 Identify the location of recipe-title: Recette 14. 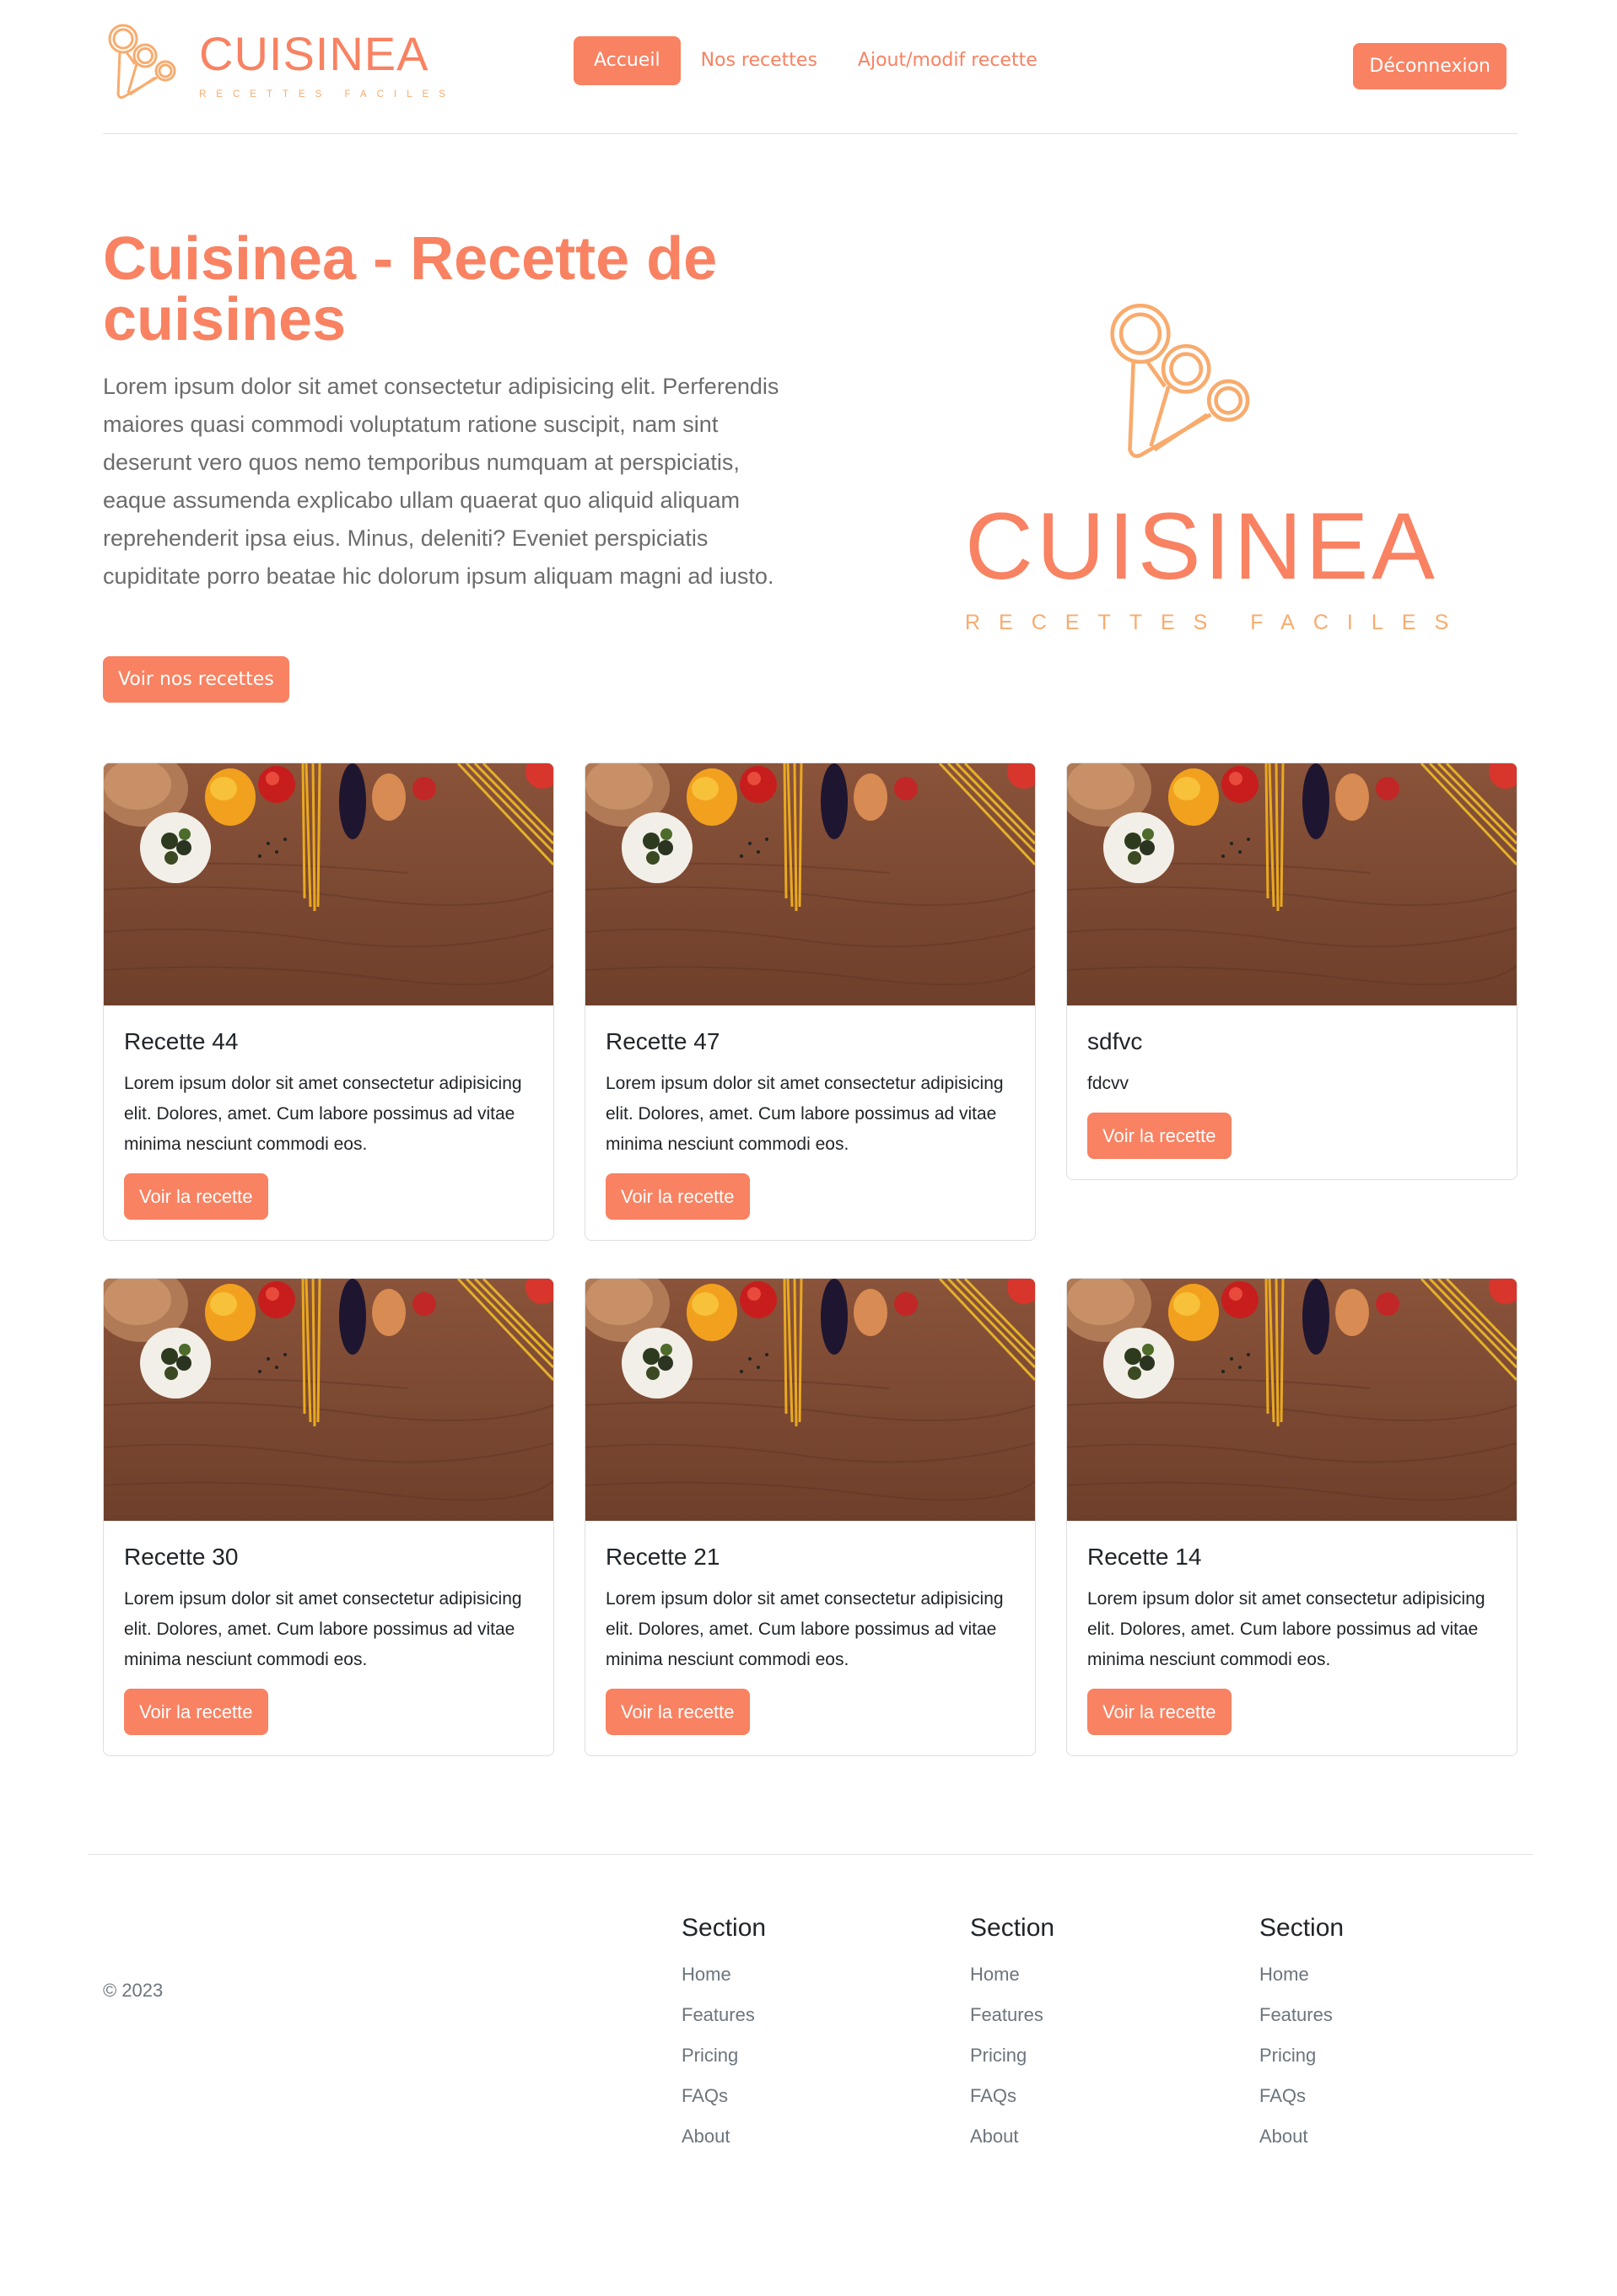
(1144, 1557).